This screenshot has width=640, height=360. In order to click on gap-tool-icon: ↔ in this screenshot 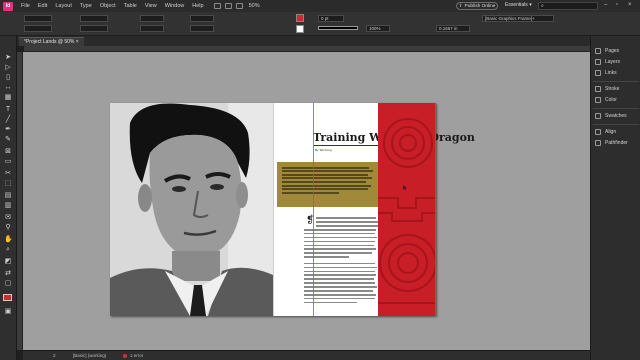, I will do `click(8, 88)`.